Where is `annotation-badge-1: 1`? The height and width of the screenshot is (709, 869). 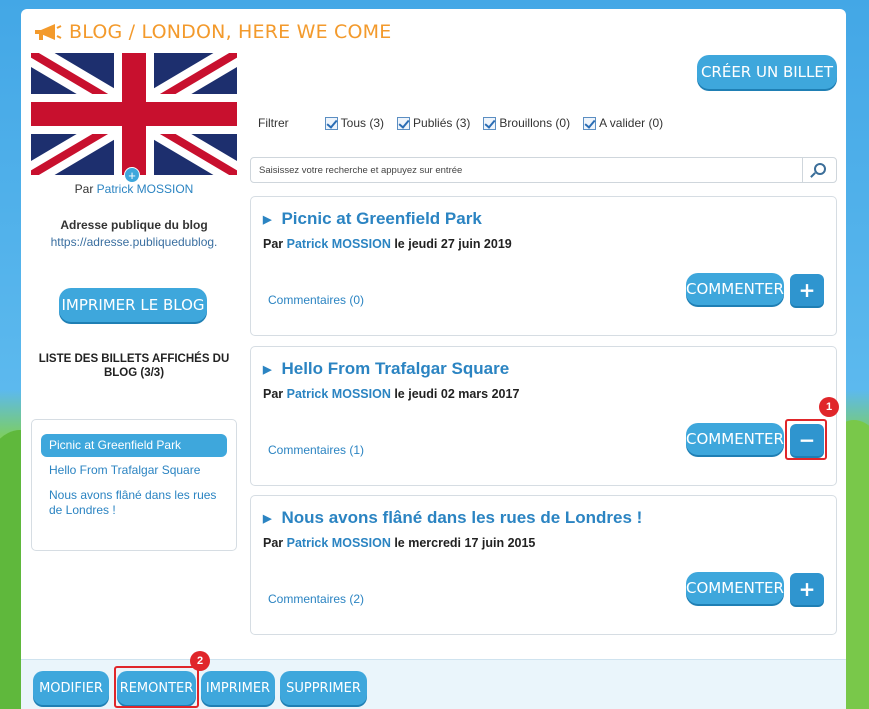
annotation-badge-1: 1 is located at coordinates (829, 407).